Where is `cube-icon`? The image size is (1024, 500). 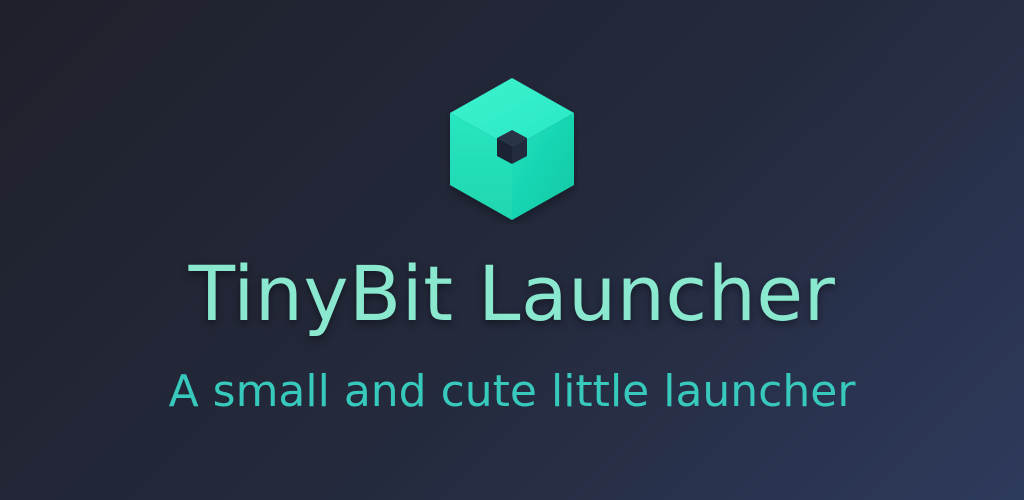 cube-icon is located at coordinates (512, 149).